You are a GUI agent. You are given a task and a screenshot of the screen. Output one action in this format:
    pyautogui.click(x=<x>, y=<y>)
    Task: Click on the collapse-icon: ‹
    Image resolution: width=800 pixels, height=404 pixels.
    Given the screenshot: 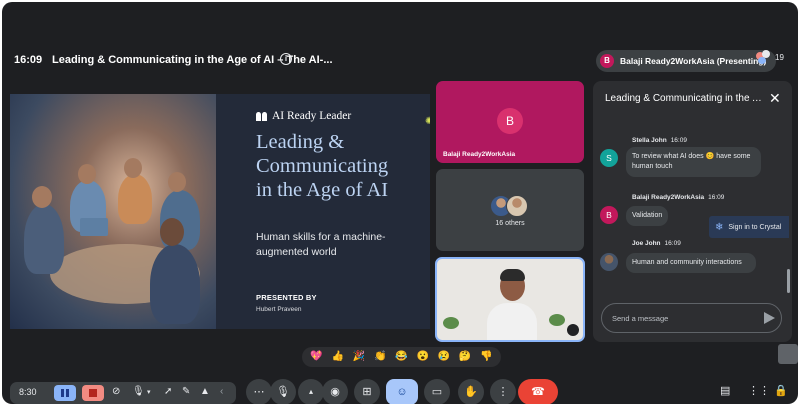 What is the action you would take?
    pyautogui.click(x=221, y=391)
    